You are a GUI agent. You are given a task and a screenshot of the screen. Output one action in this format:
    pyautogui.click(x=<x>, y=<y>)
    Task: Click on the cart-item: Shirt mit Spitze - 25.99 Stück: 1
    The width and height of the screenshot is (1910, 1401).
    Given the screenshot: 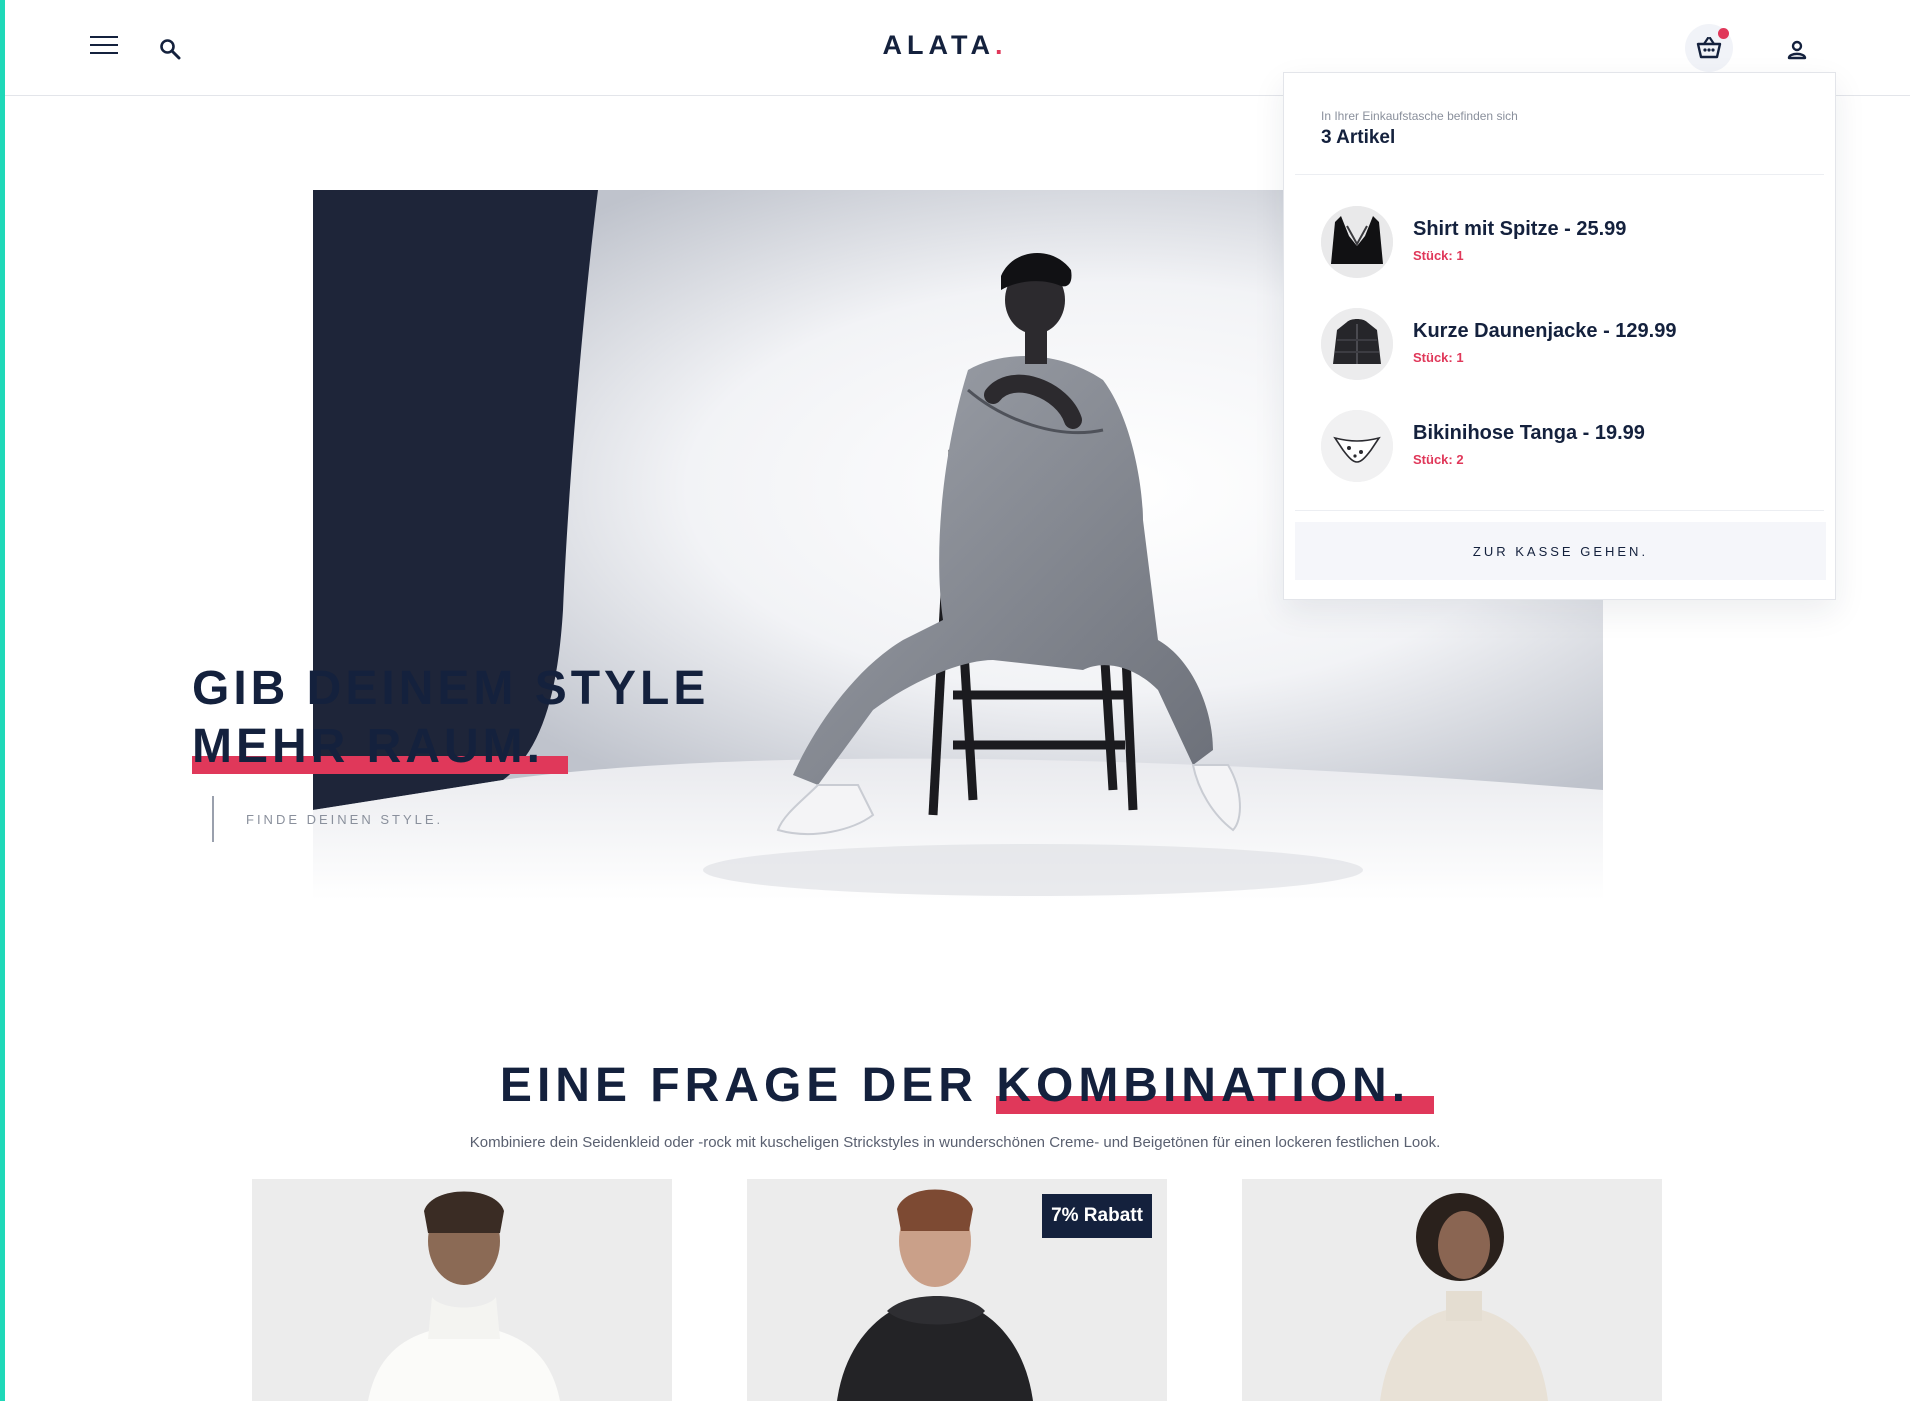 What is the action you would take?
    pyautogui.click(x=1561, y=243)
    